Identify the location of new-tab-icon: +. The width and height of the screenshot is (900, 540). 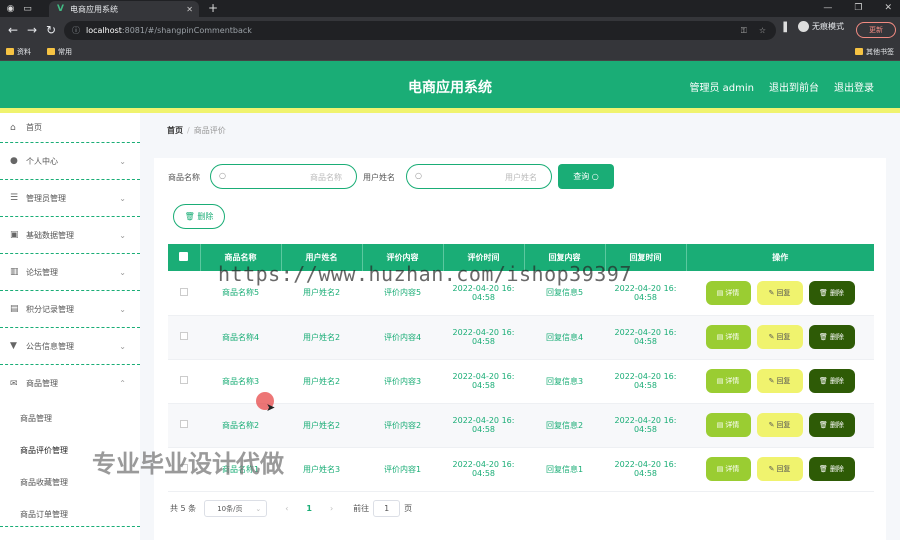
(213, 8).